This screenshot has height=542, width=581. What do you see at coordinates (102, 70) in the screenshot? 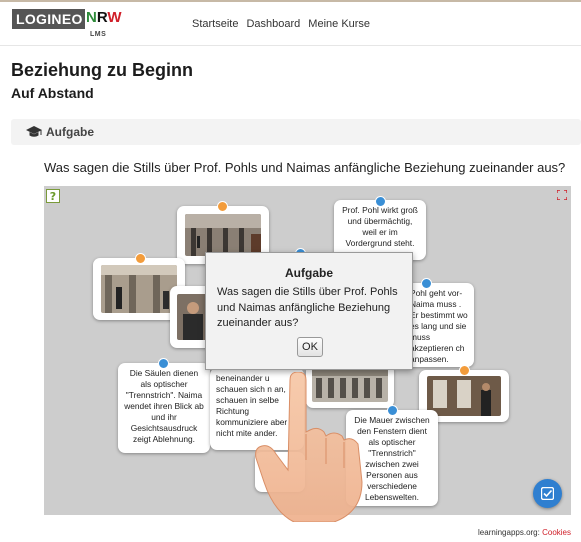
I see `page-title: Beziehung zu Beginn` at bounding box center [102, 70].